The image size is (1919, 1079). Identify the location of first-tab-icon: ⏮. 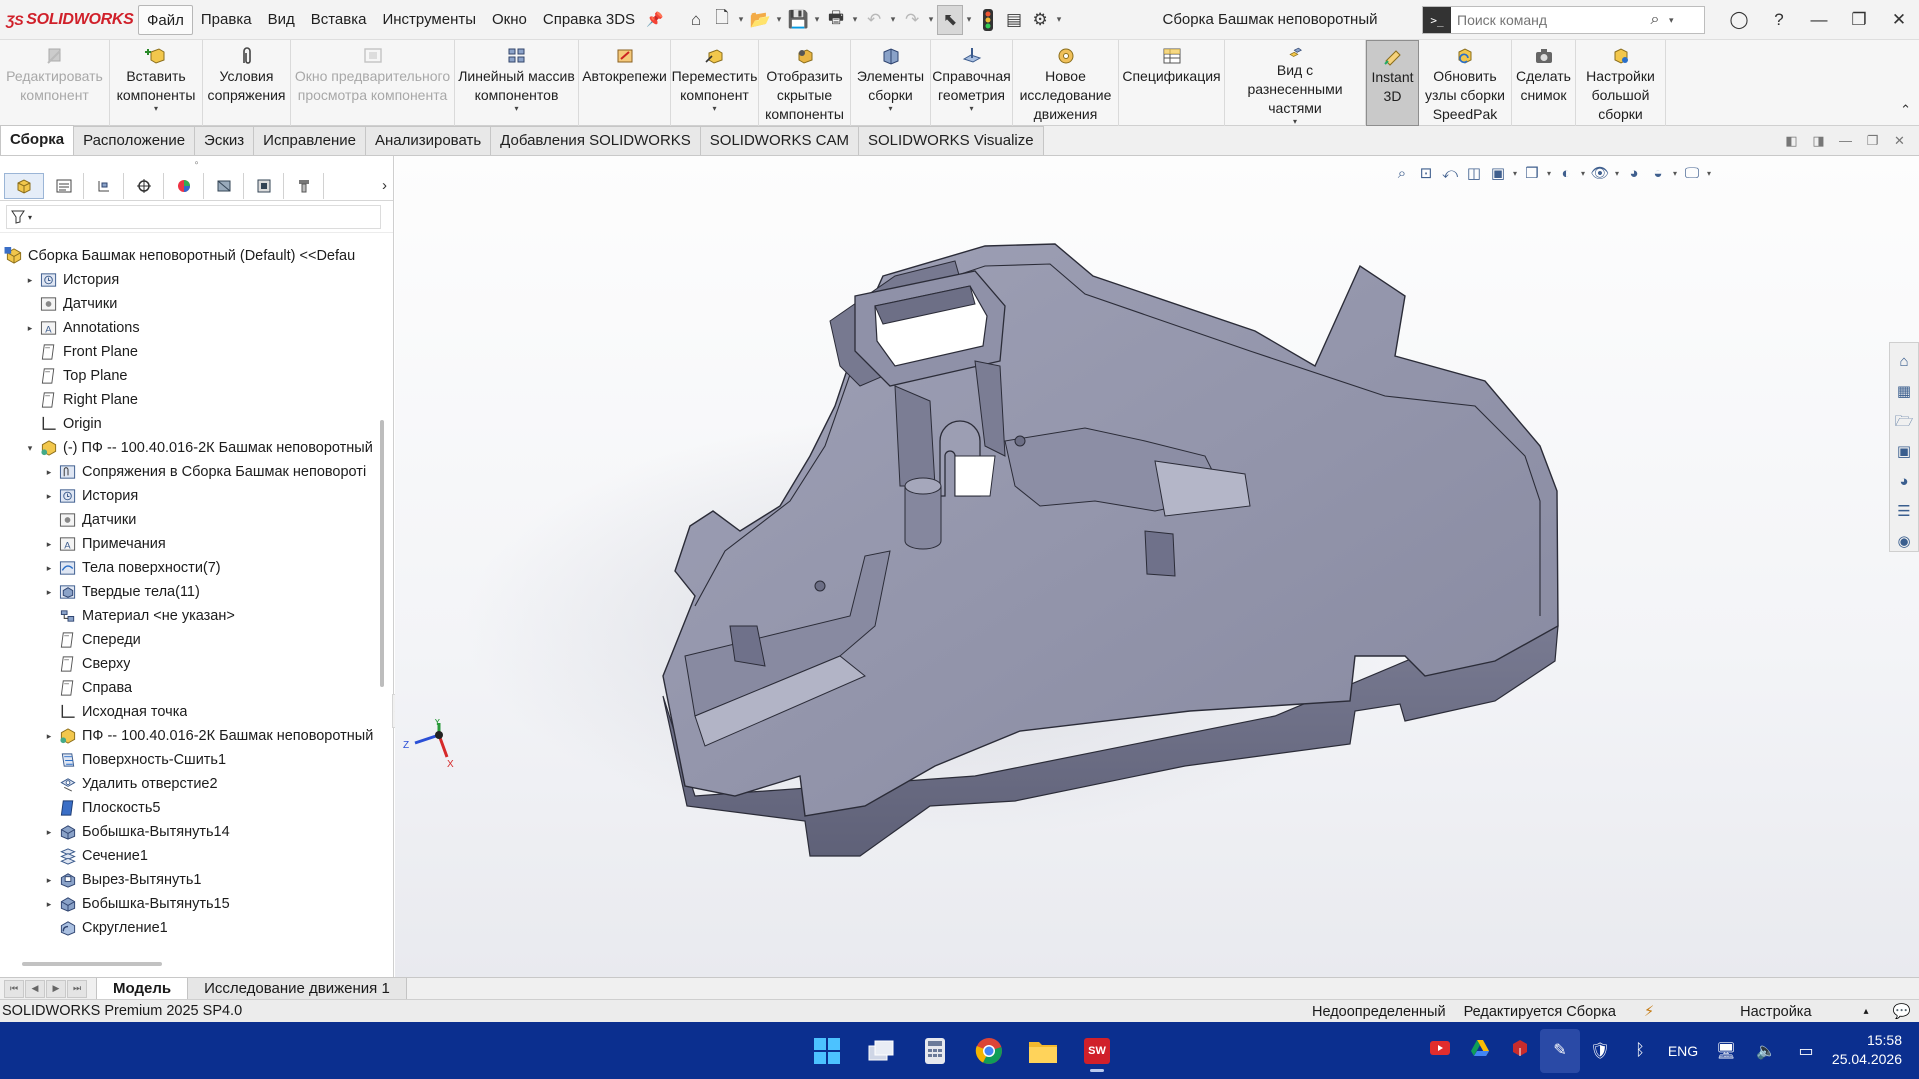
(14, 988).